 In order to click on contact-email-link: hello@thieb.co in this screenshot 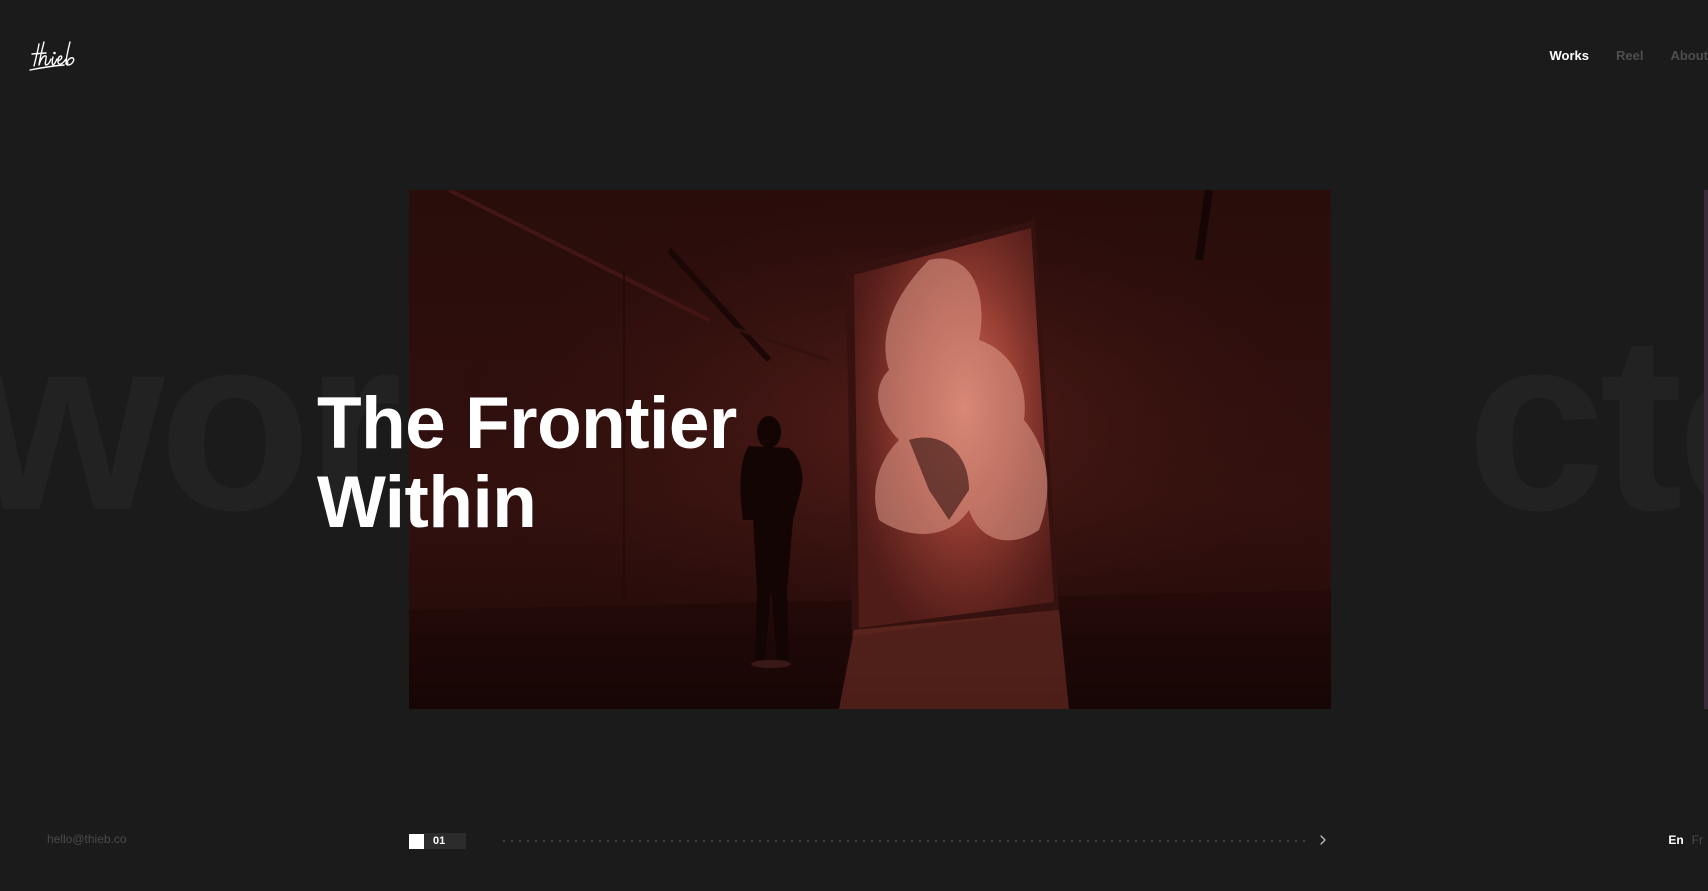, I will do `click(87, 839)`.